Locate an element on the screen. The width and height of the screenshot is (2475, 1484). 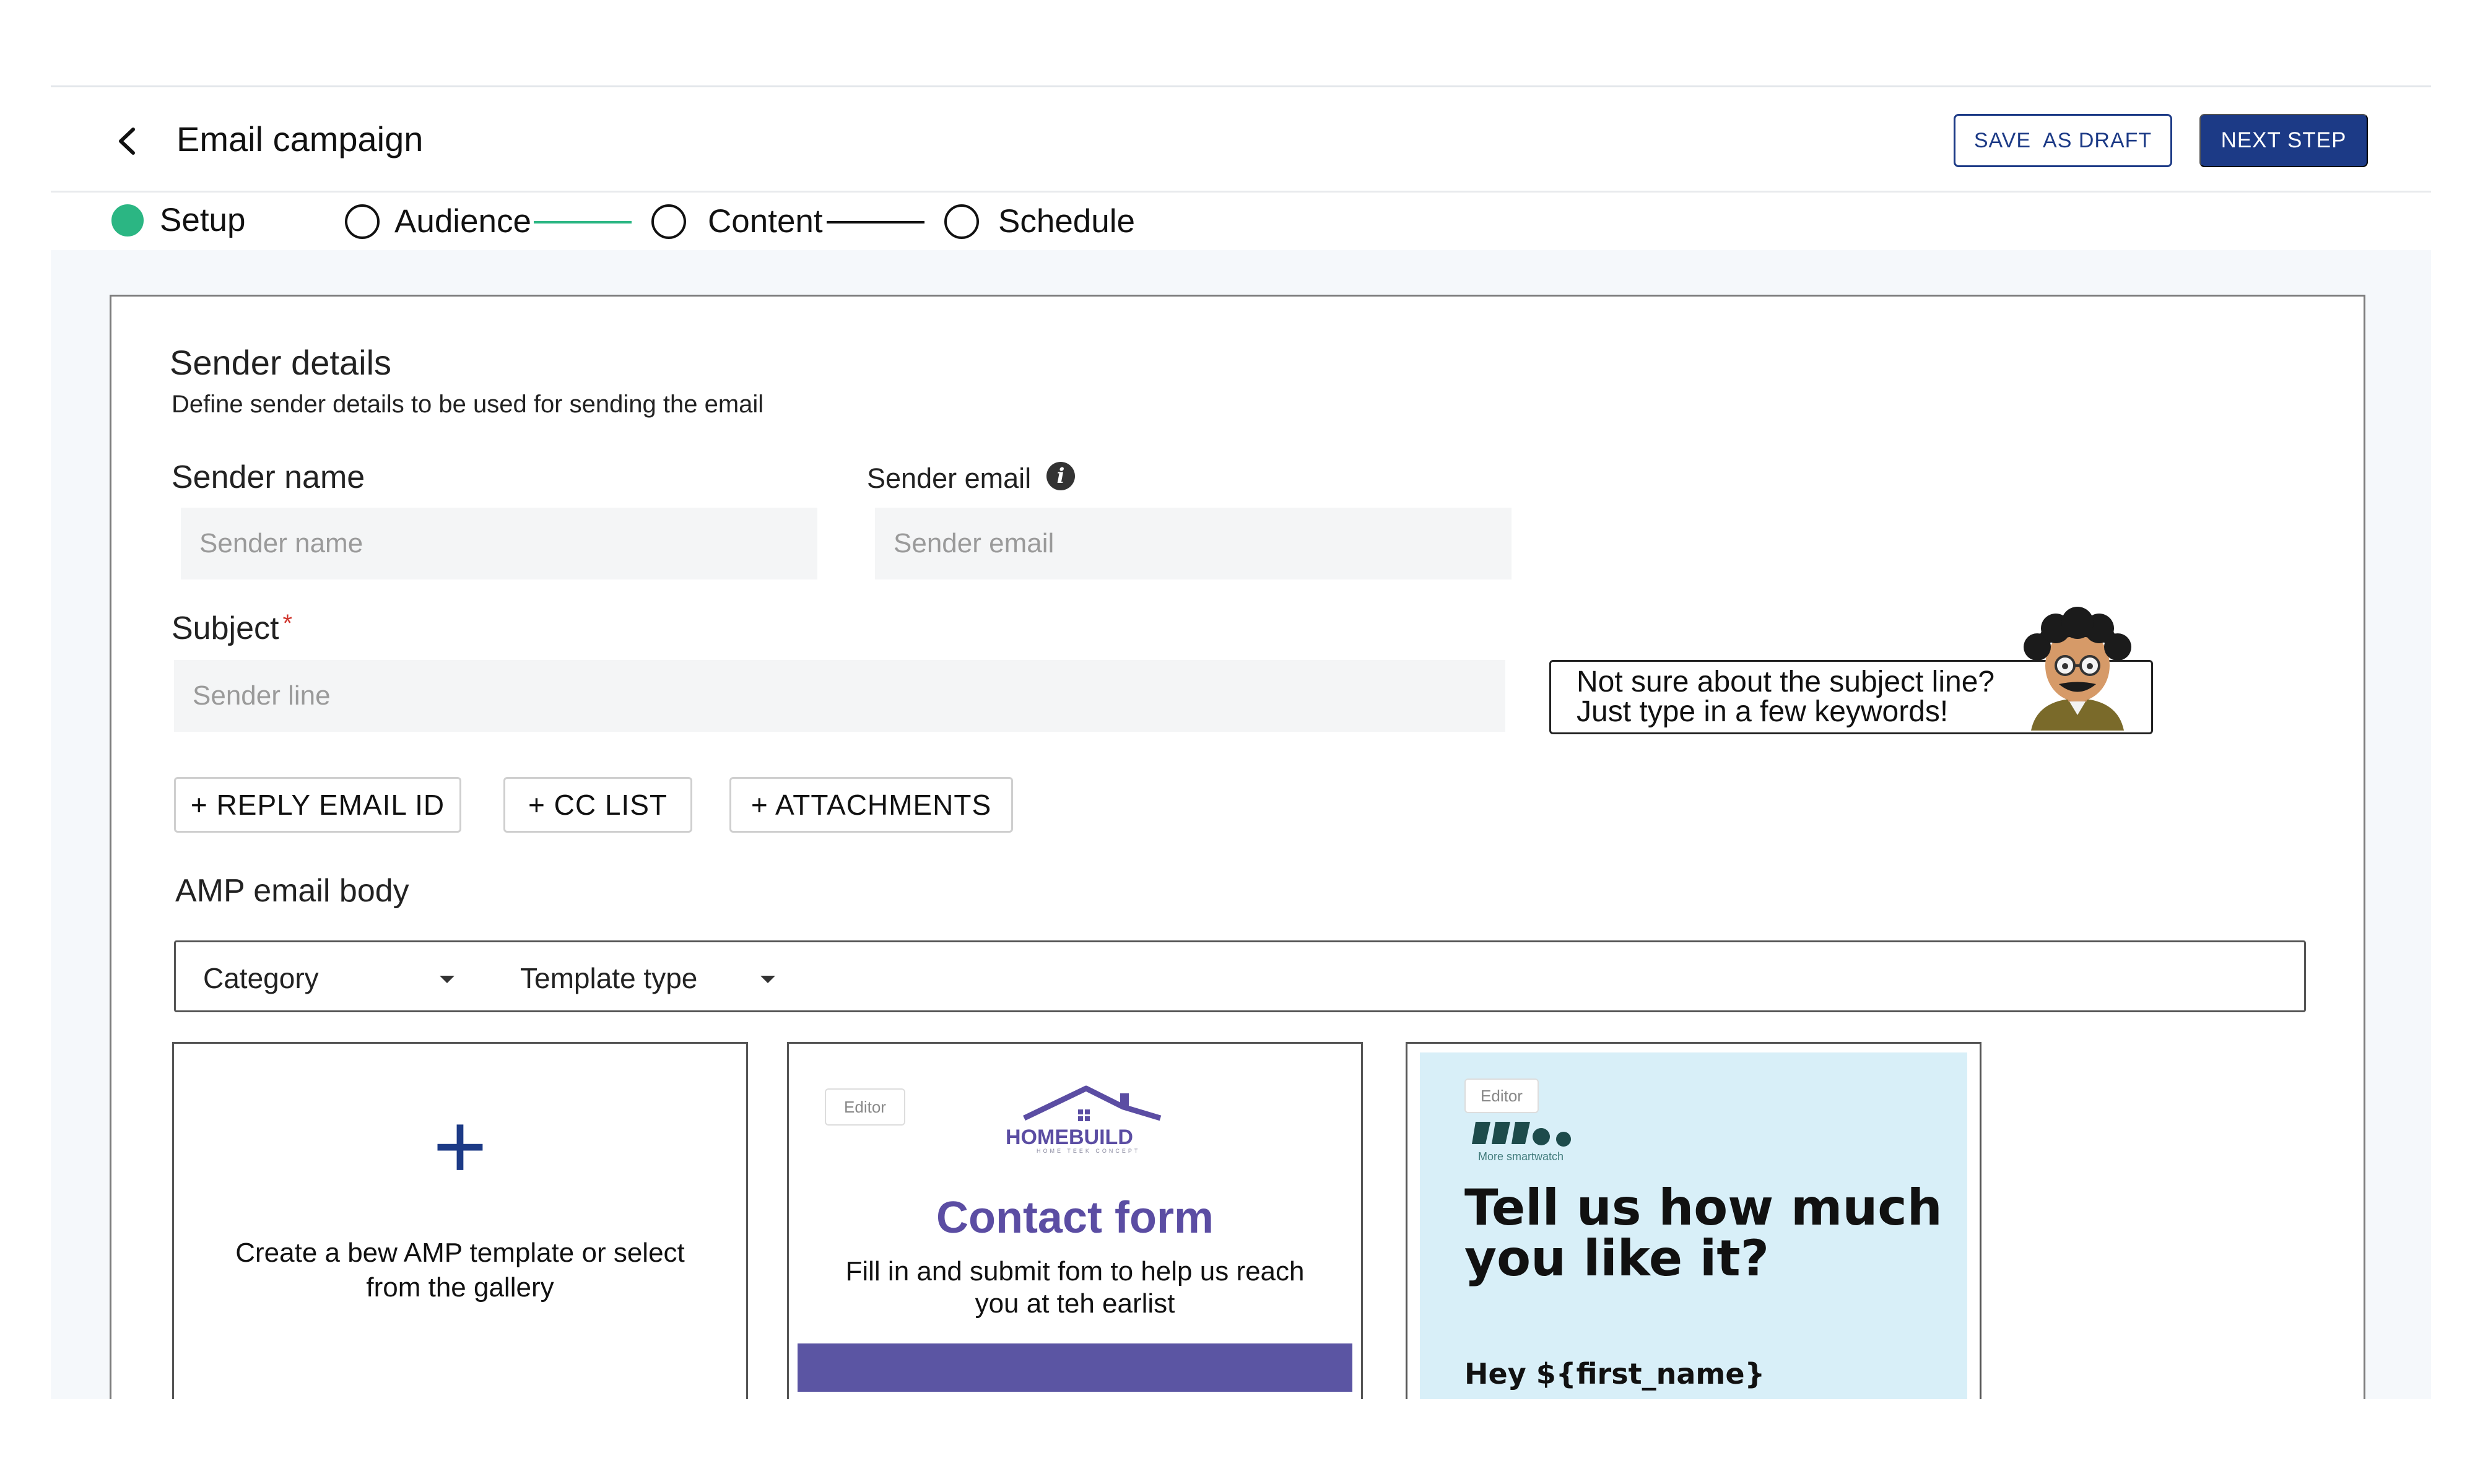
save-as-draft-button: SAVE AS DRAFT is located at coordinates (2063, 141).